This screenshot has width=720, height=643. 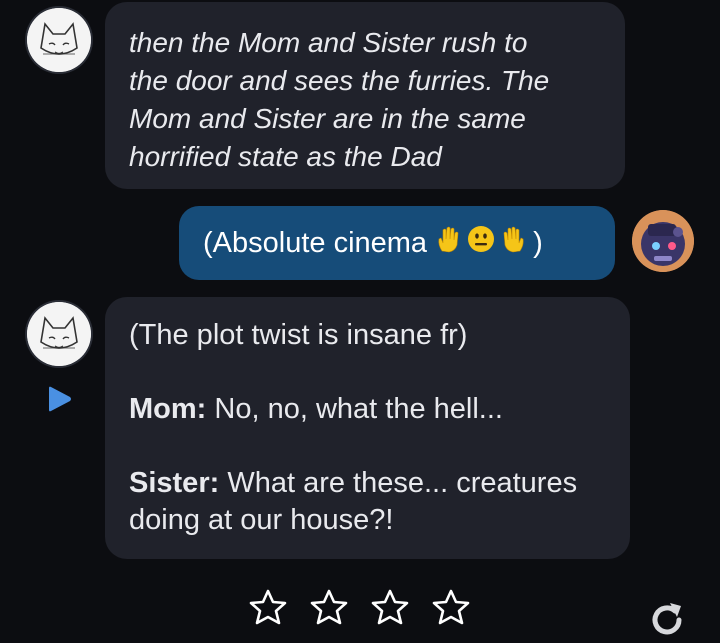 I want to click on dialogue-text: What are these... creatures, so click(x=398, y=483).